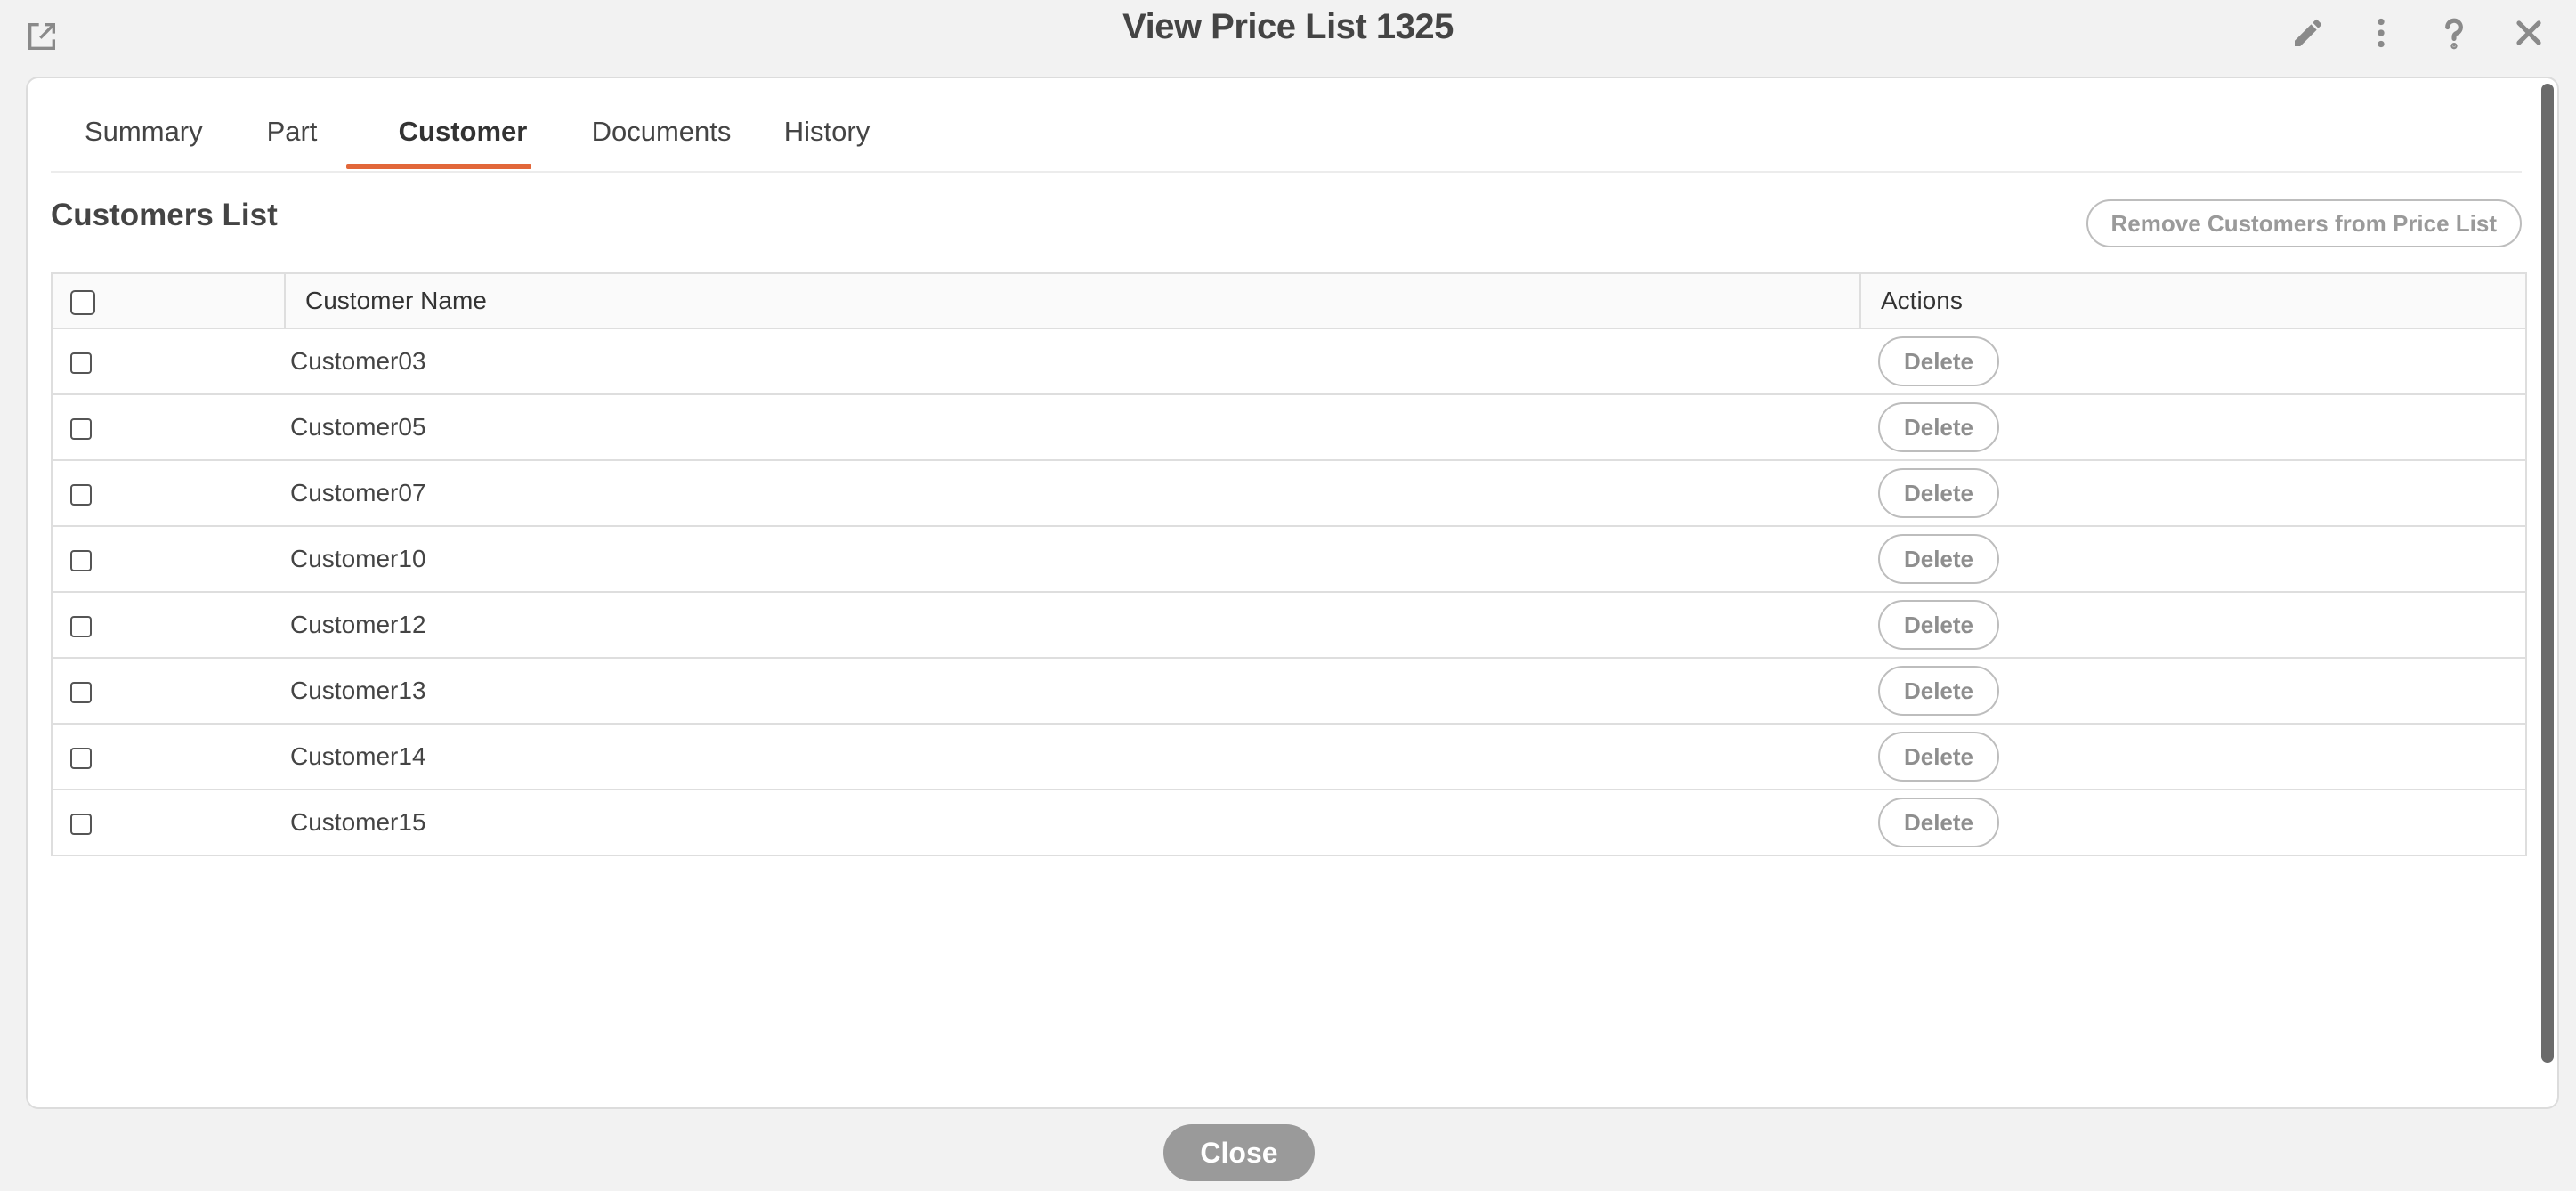  What do you see at coordinates (463, 144) in the screenshot?
I see `tab-customer: Customer` at bounding box center [463, 144].